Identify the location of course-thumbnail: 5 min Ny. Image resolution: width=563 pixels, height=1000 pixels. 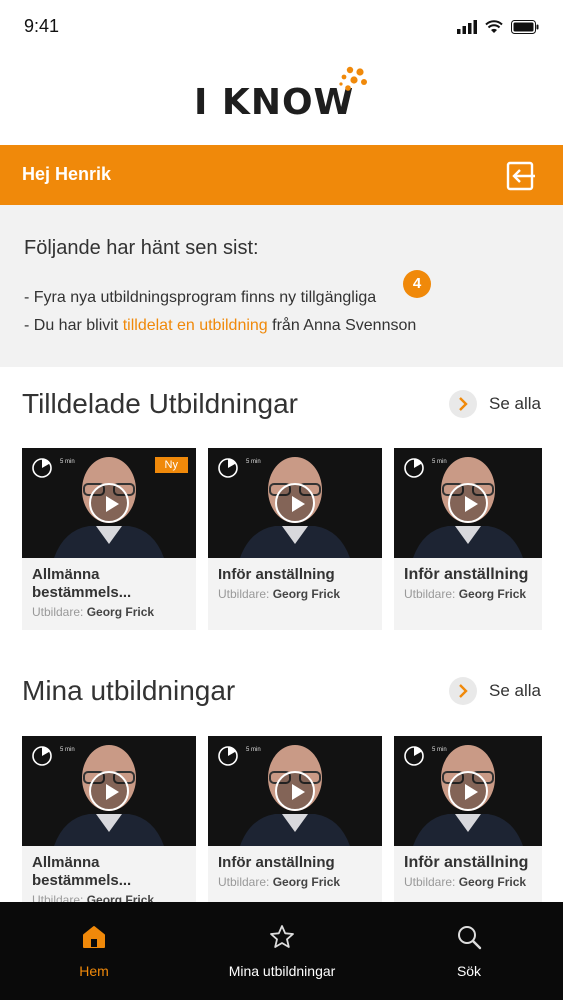
(109, 503).